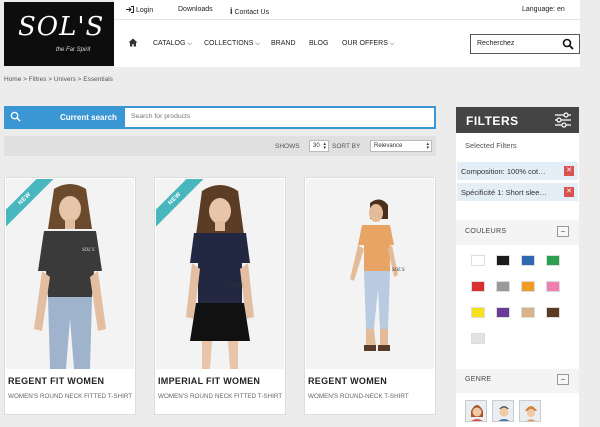 Image resolution: width=600 pixels, height=427 pixels. Describe the element at coordinates (347, 381) in the screenshot. I see `product-name: REGENT WOMEN` at that location.